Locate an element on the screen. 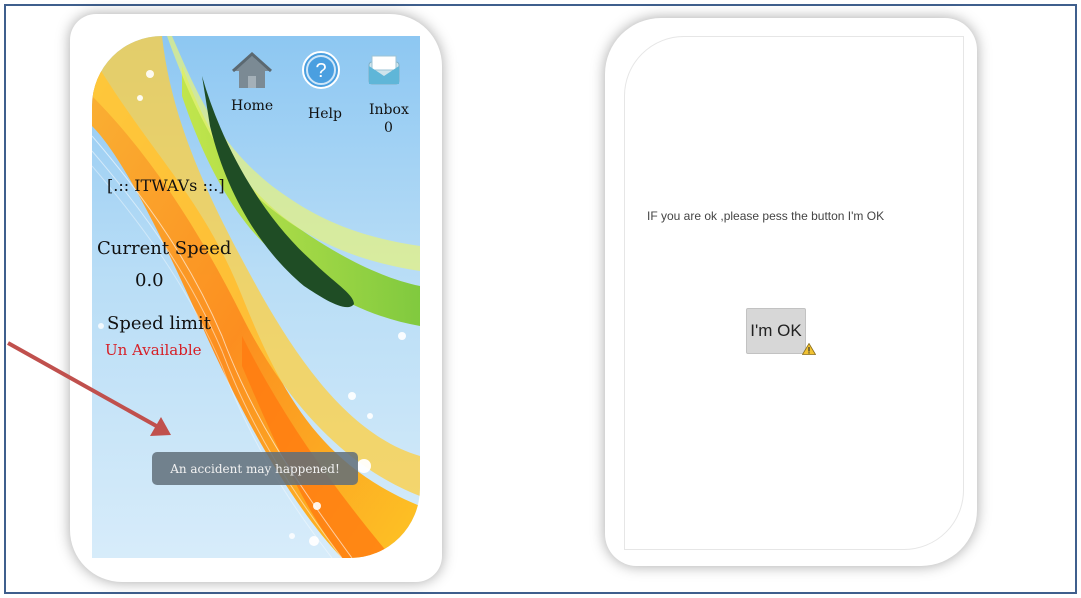 The image size is (1081, 598). speed-limit-label: Speed limit is located at coordinates (159, 323).